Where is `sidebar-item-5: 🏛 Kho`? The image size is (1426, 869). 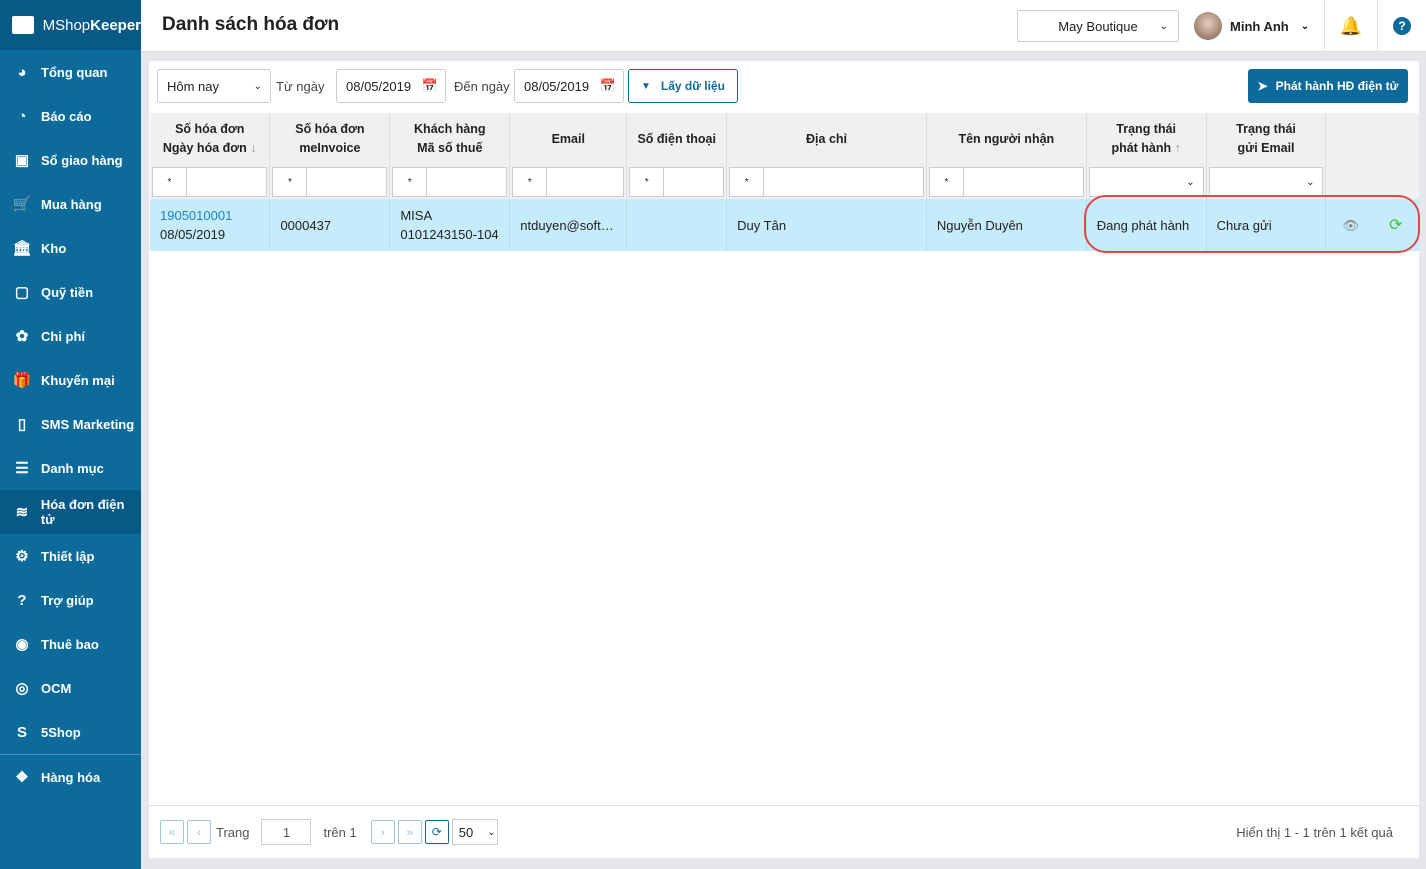
sidebar-item-5: 🏛 Kho is located at coordinates (70, 248).